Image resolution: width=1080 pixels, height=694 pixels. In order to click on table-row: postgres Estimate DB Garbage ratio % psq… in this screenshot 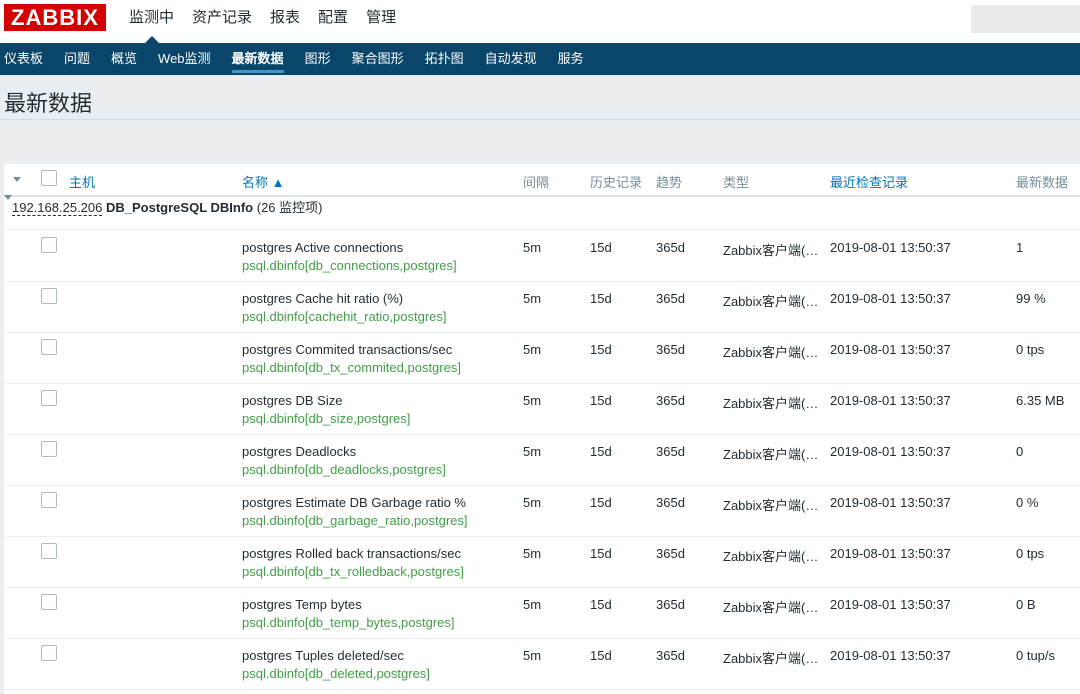, I will do `click(542, 511)`.